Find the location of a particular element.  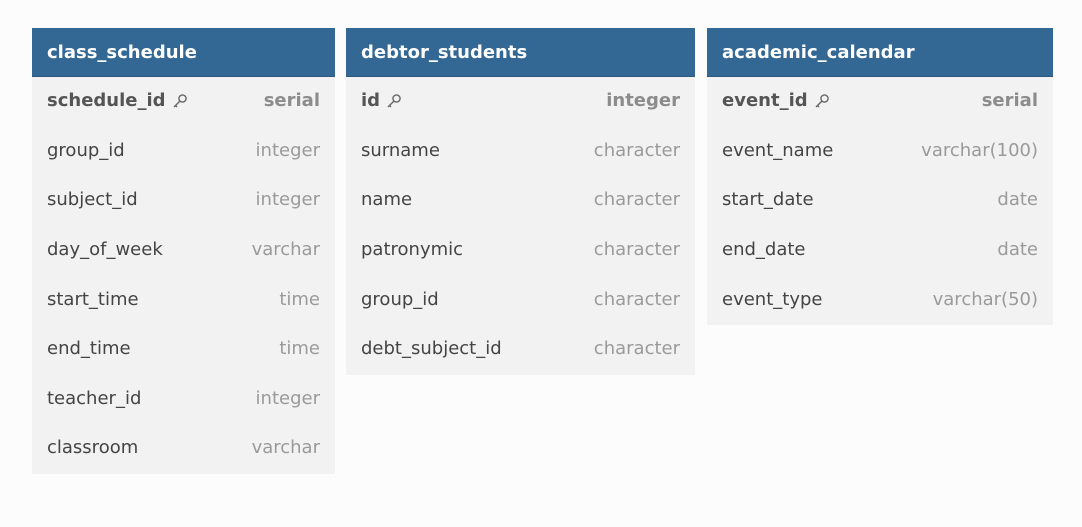

column-name: debt_subject_id is located at coordinates (431, 349).